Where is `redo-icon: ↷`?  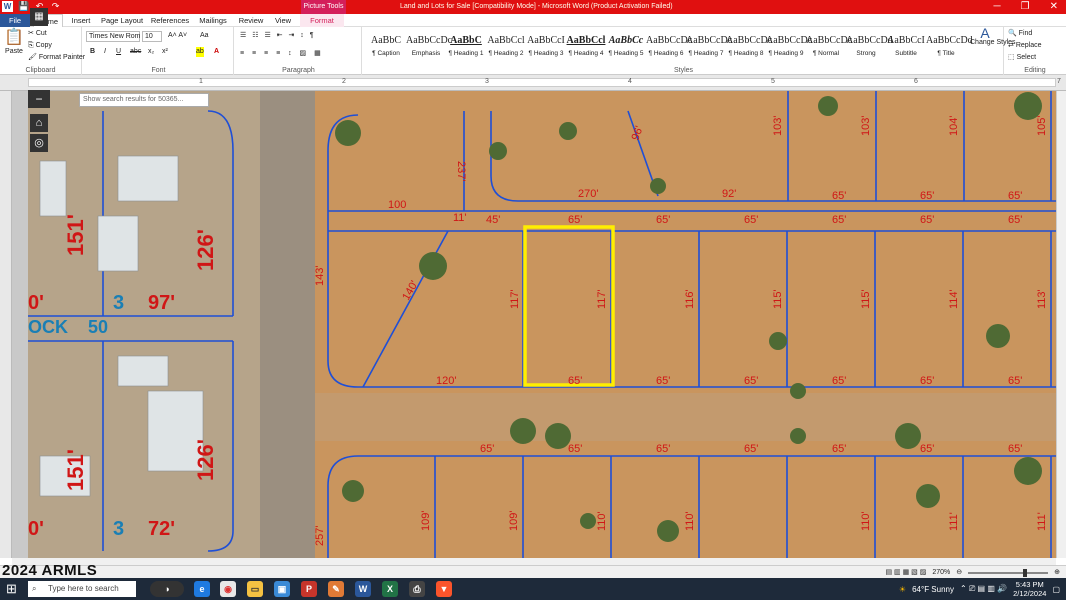 redo-icon: ↷ is located at coordinates (55, 6).